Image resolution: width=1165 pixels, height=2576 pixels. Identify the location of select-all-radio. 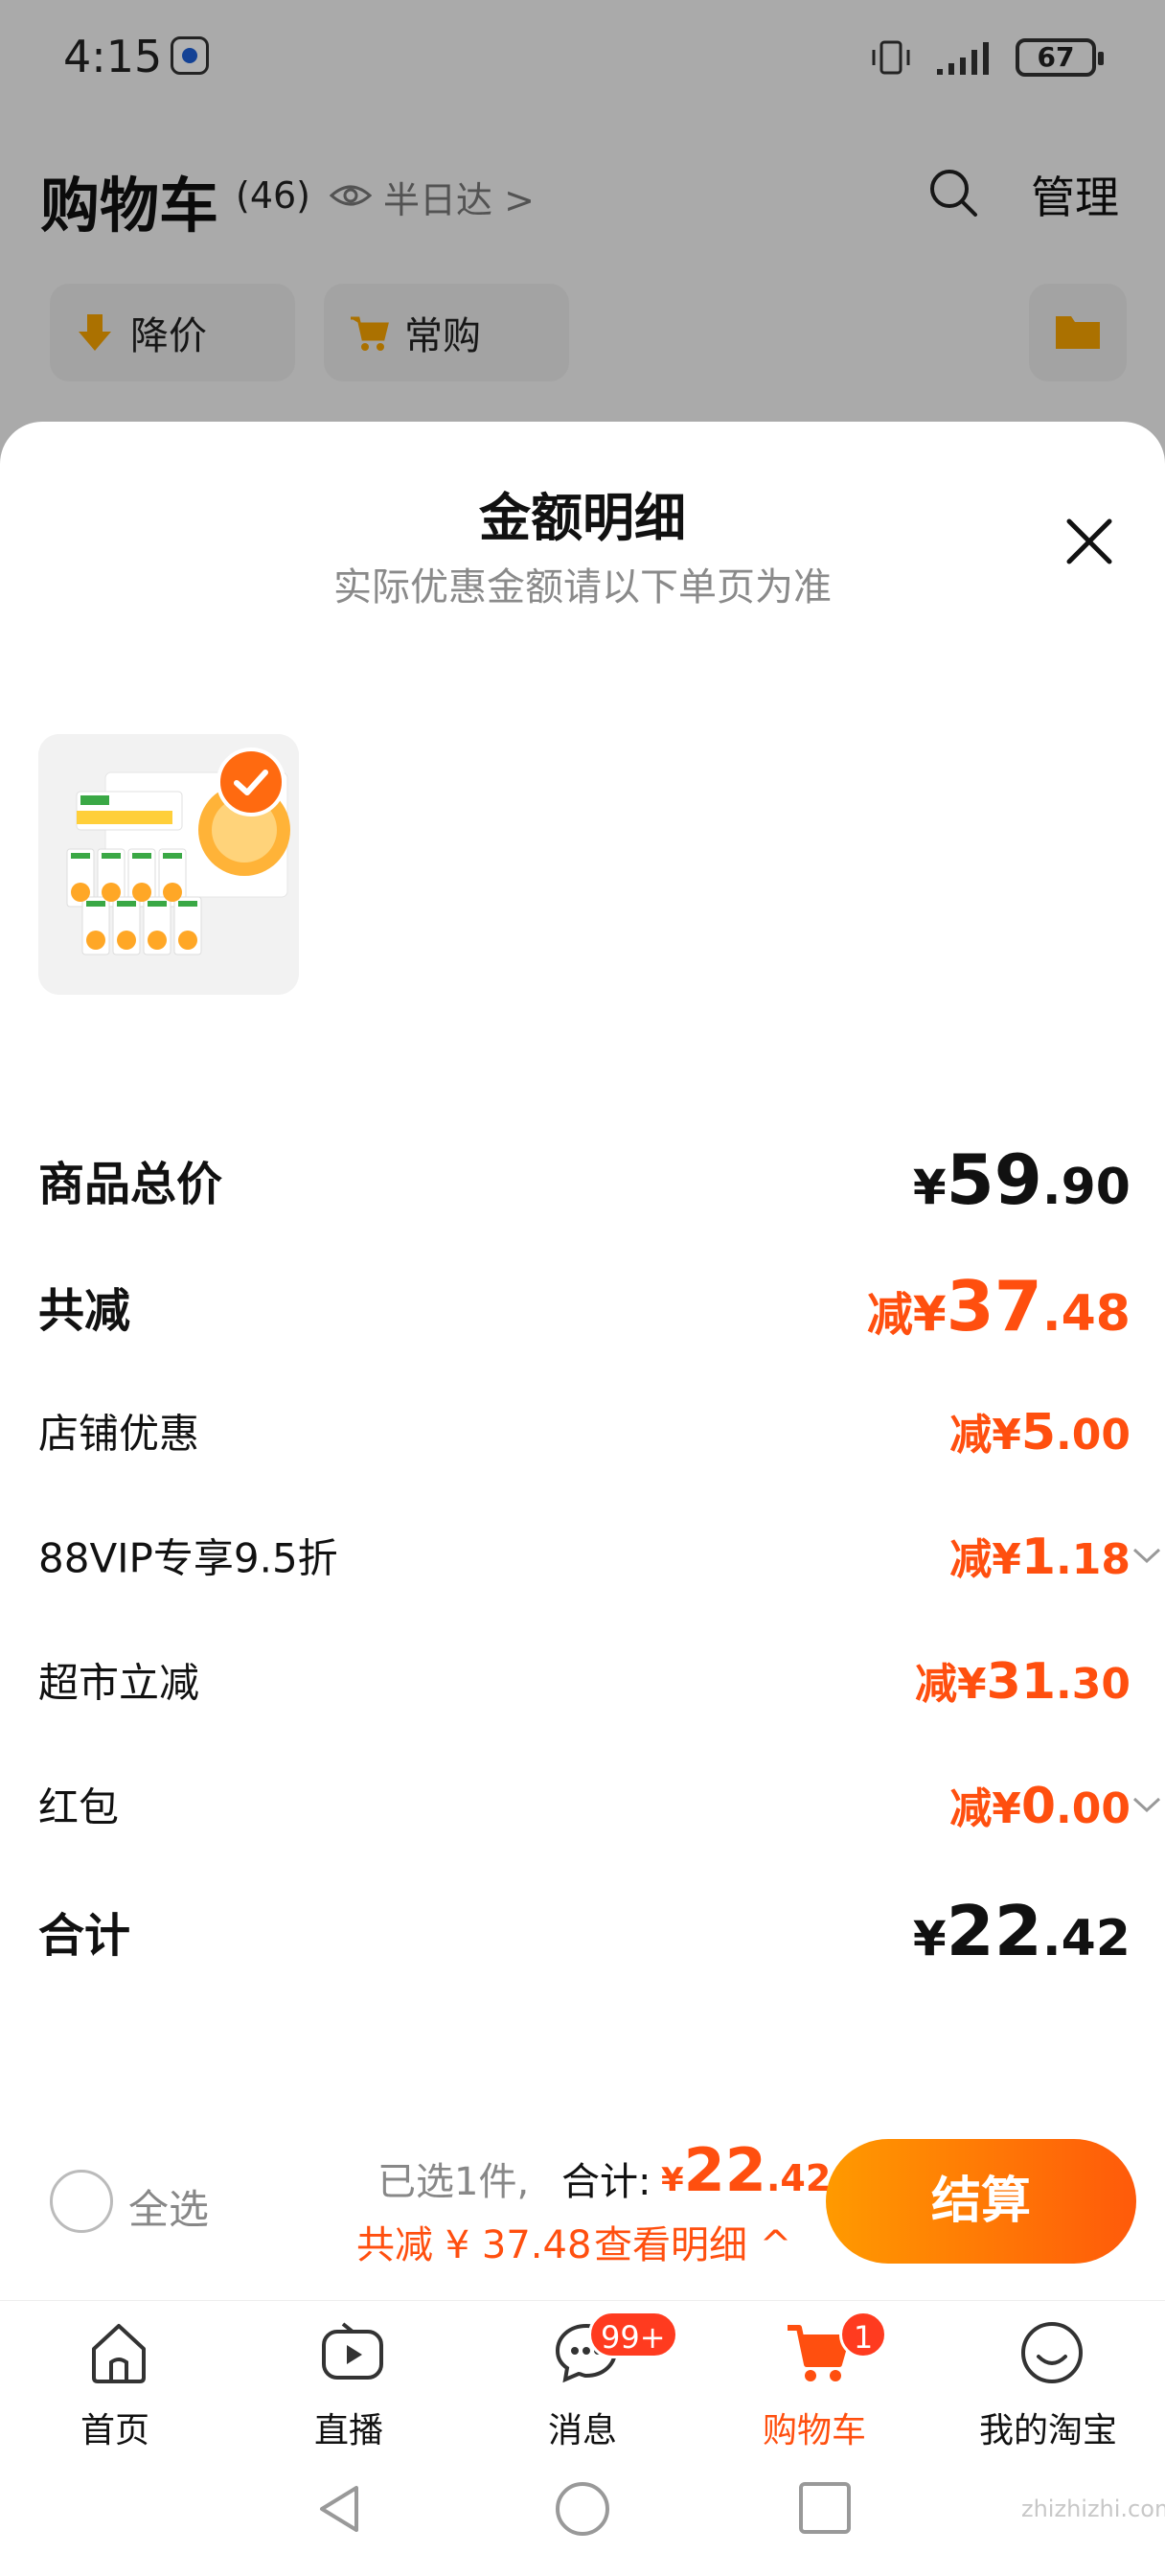
(82, 2202).